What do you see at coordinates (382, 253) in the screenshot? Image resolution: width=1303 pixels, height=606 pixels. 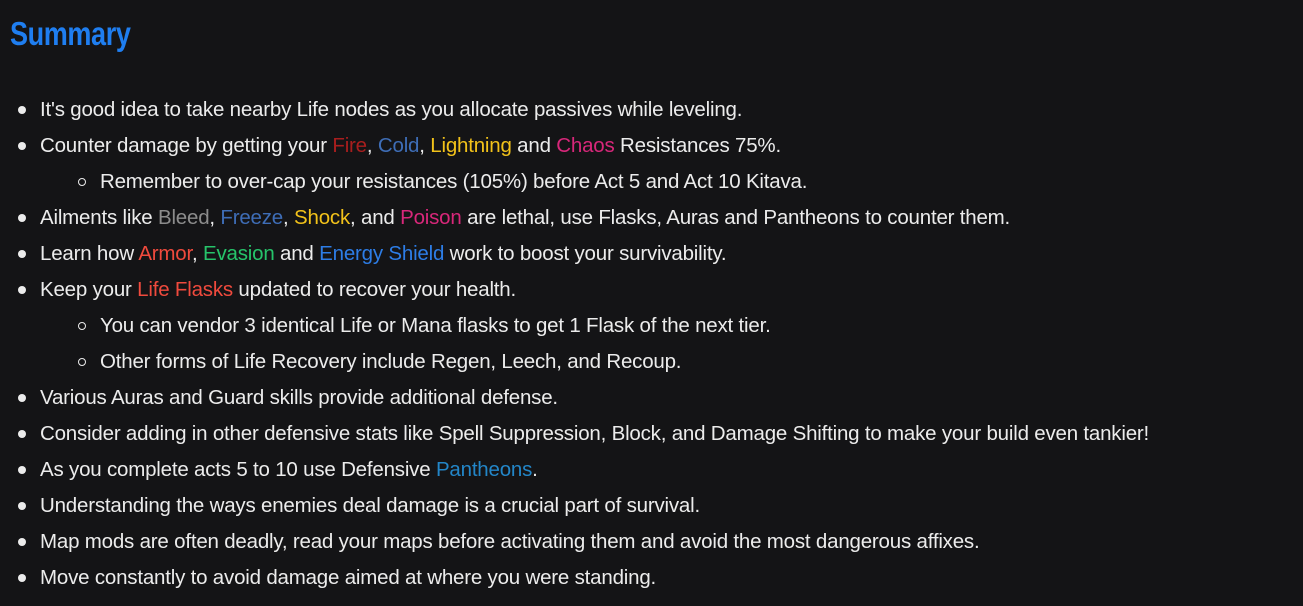 I see `highlight-term: Energy Shield` at bounding box center [382, 253].